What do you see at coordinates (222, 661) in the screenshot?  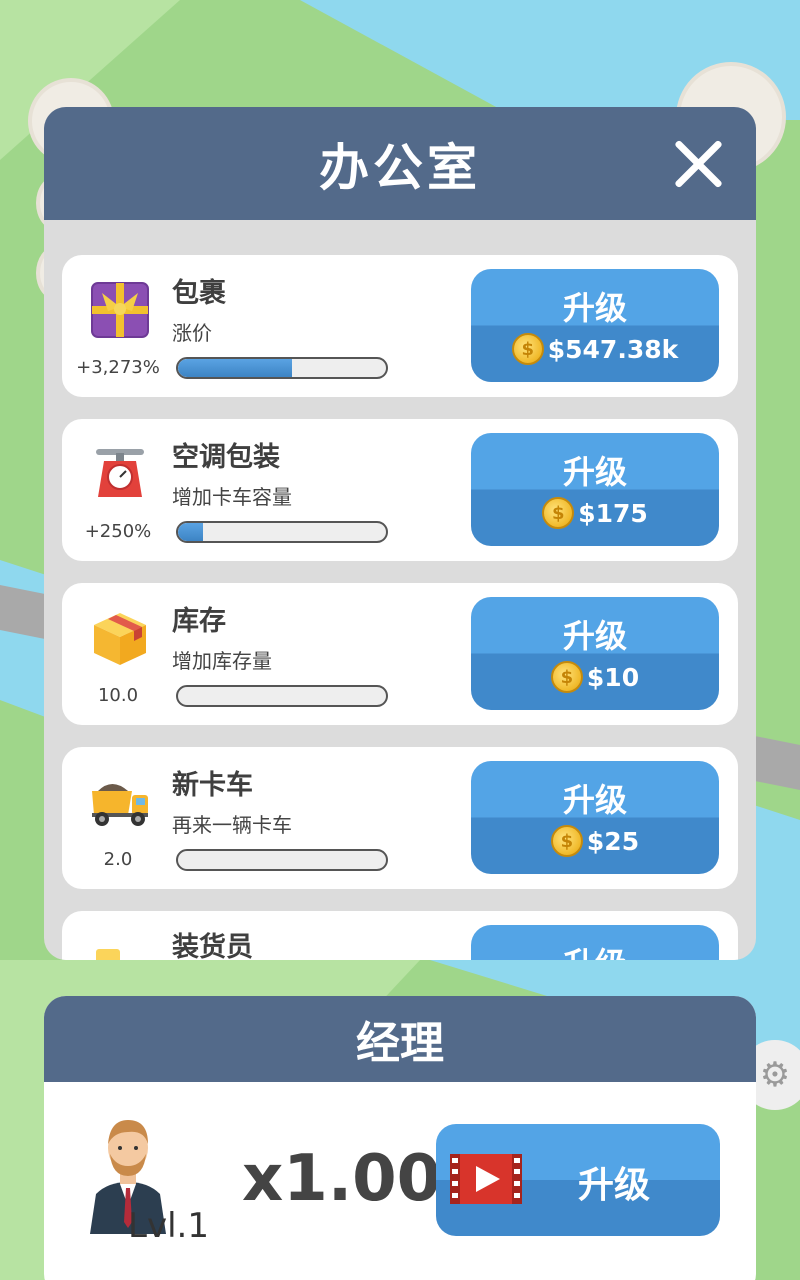 I see `upgrade-desc: 增加库存量` at bounding box center [222, 661].